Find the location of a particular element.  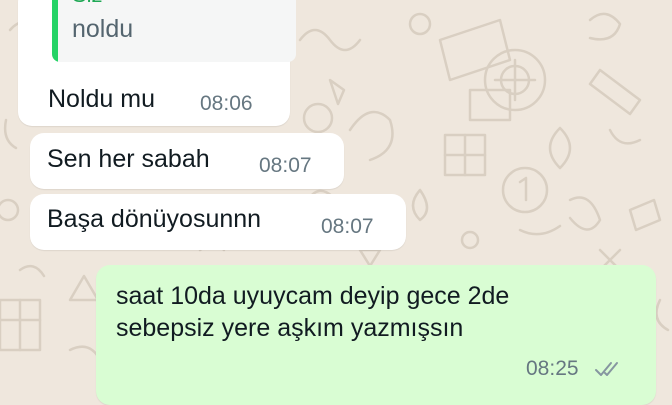

message-time: 08:06 is located at coordinates (226, 103).